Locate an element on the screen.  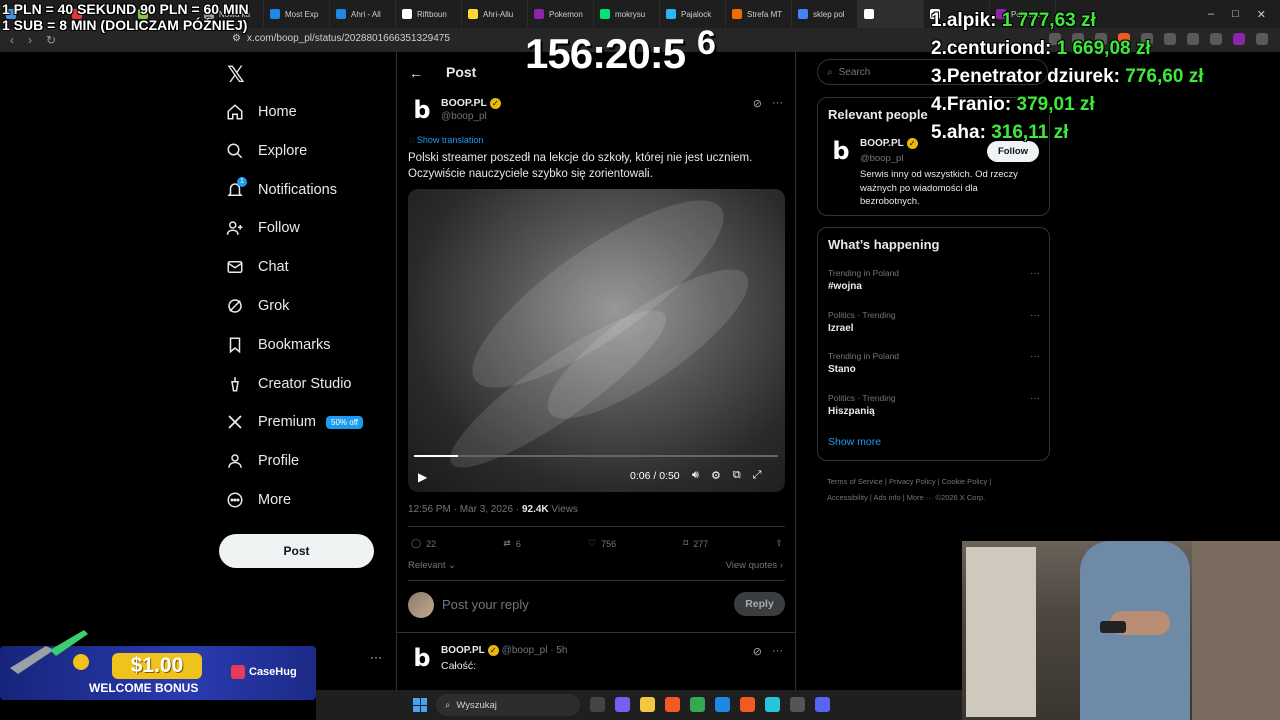
browser-tab: Pajalock is located at coordinates (693, 14).